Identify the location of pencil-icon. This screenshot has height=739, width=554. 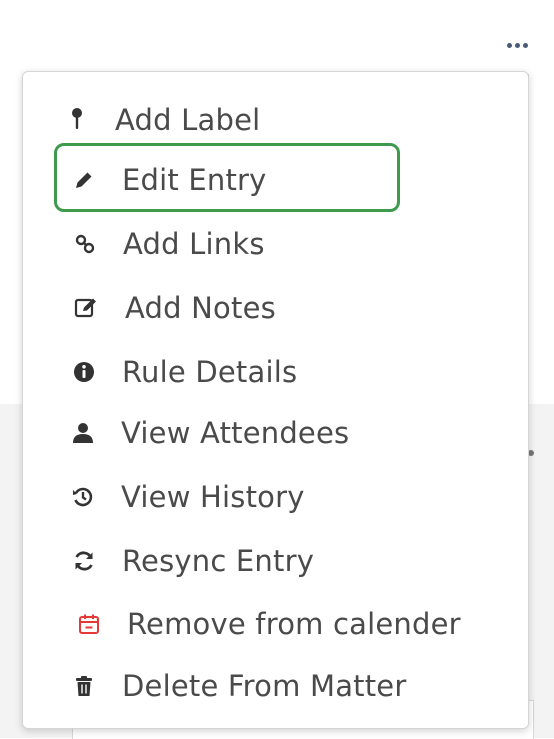
(84, 180).